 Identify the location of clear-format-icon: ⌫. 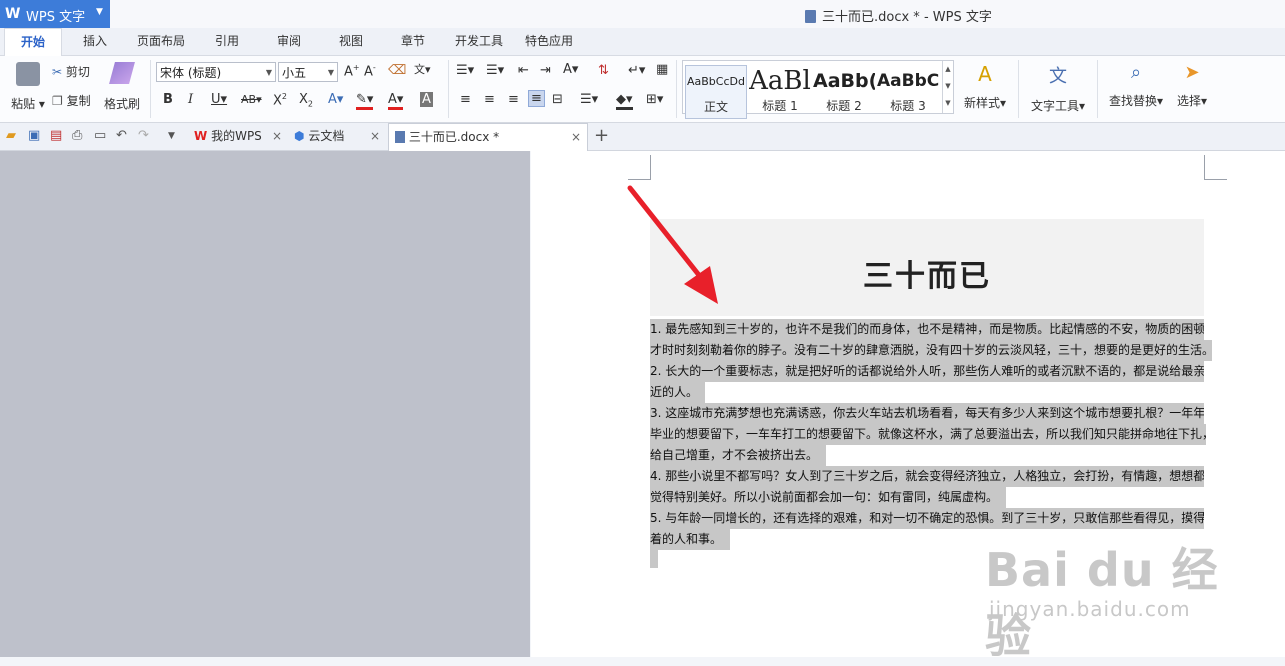
(397, 70).